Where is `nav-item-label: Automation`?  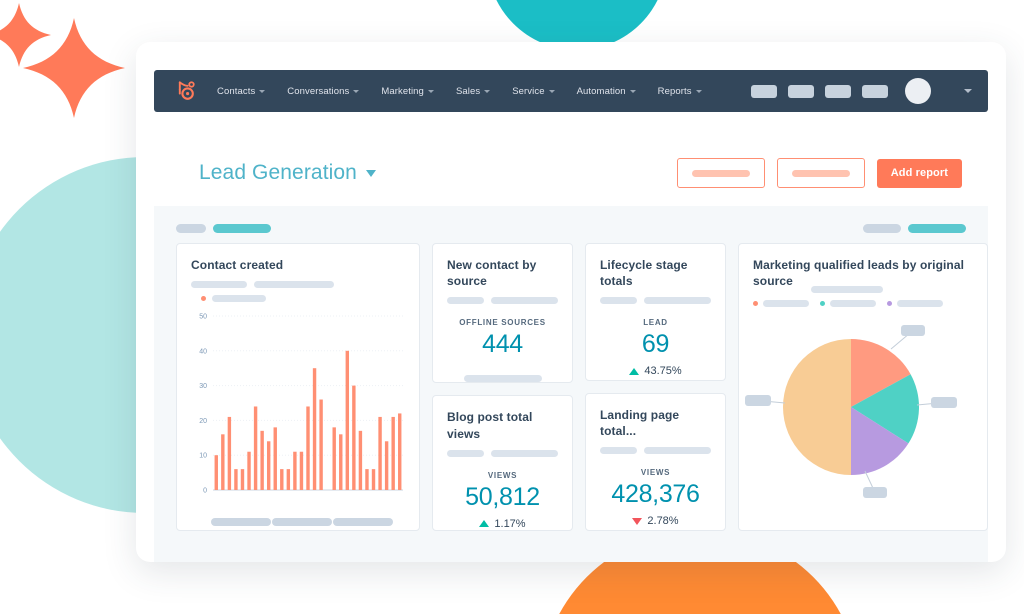
nav-item-label: Automation is located at coordinates (601, 91).